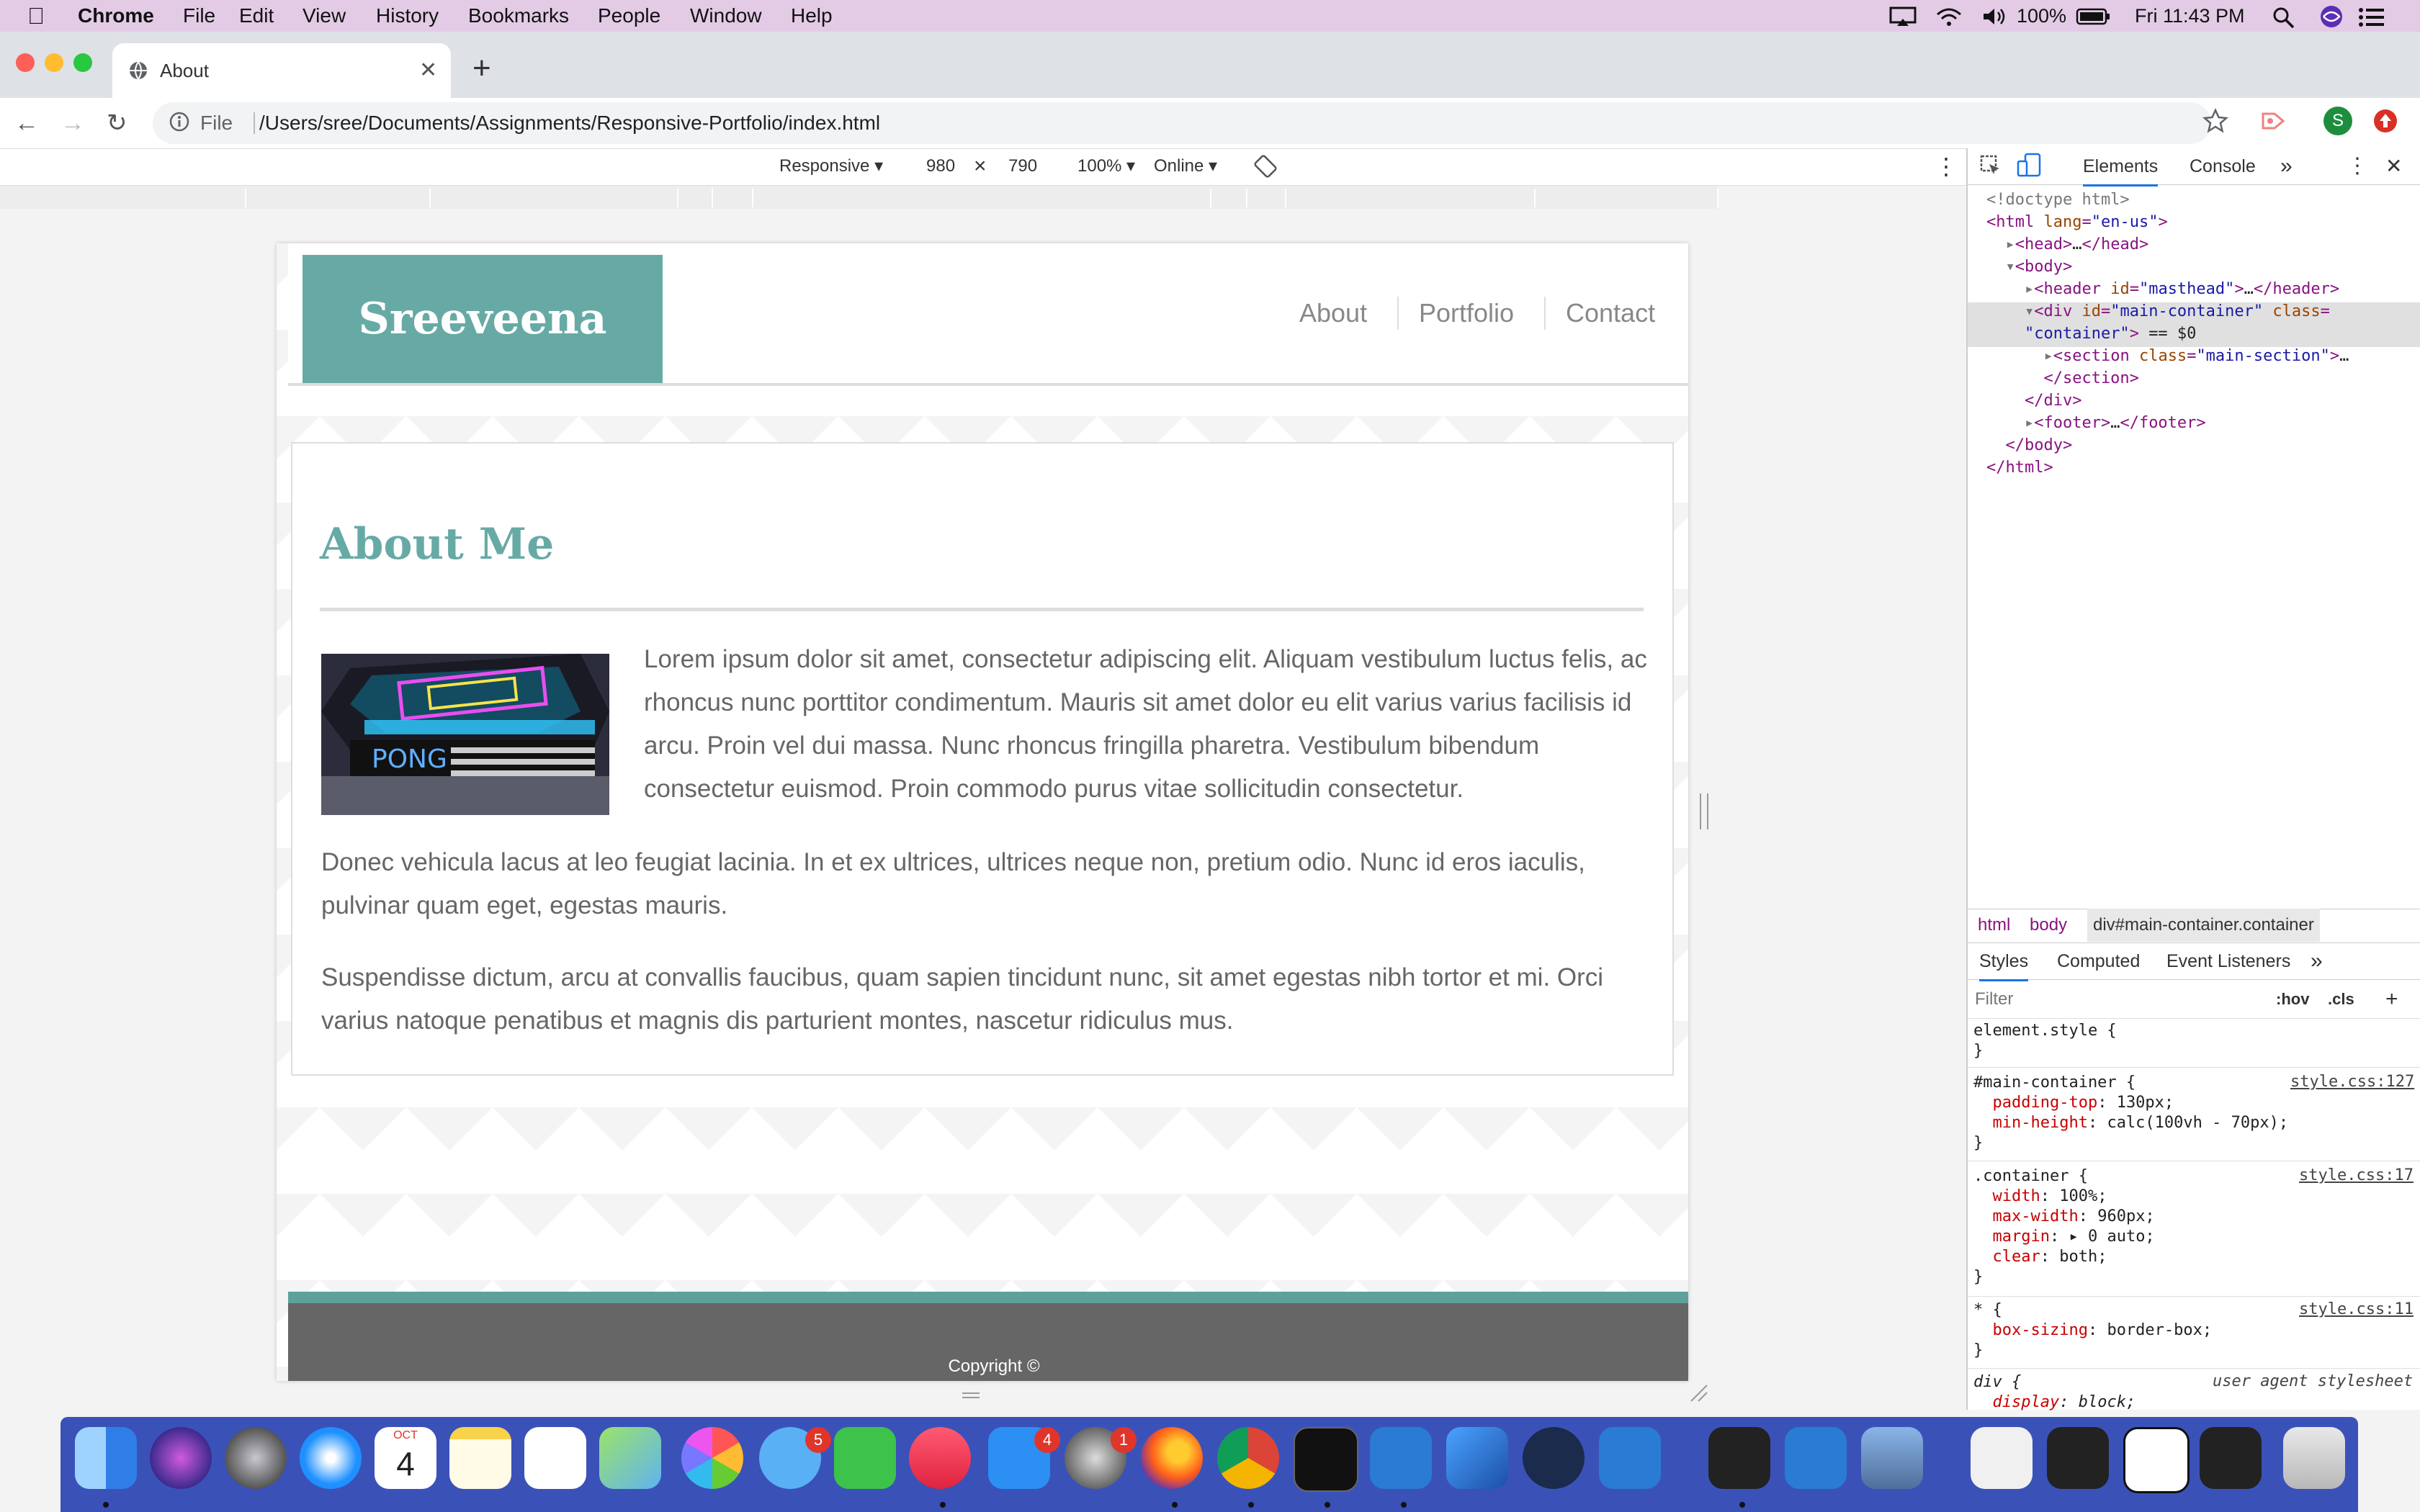  I want to click on finder-icon, so click(106, 1458).